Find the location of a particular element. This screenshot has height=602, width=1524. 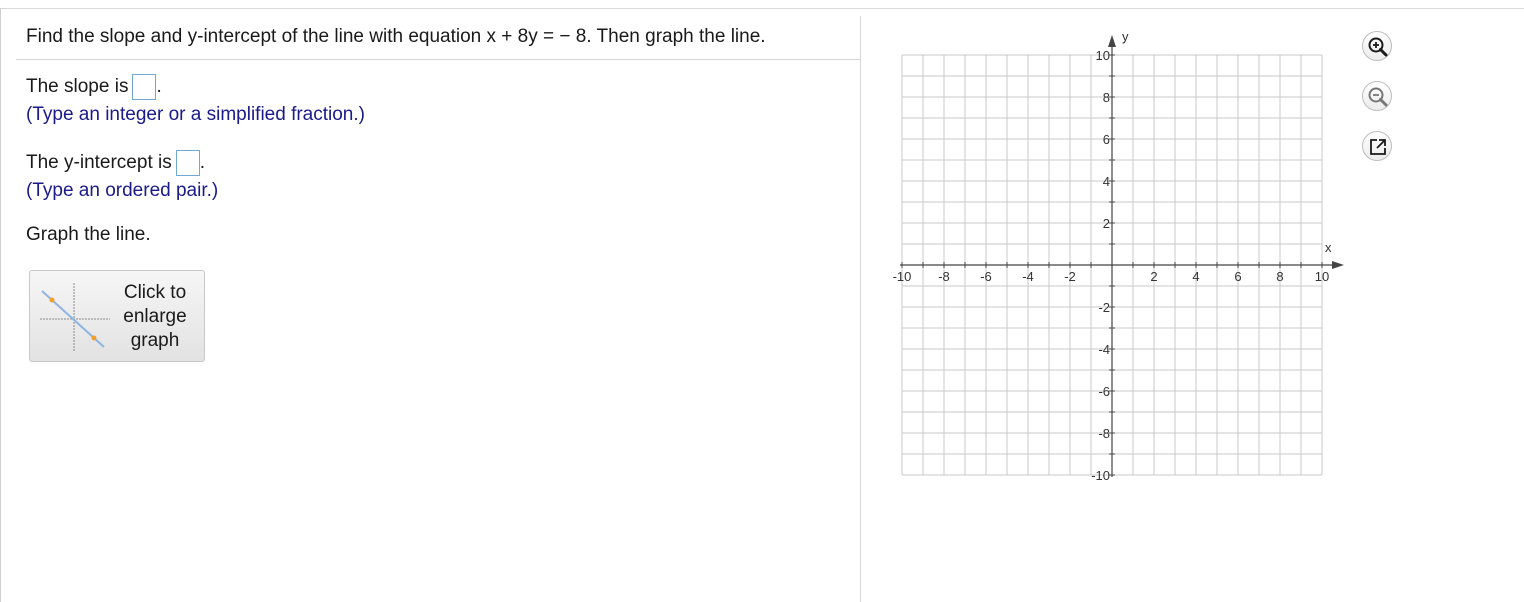

intercept-suffix: . is located at coordinates (202, 163).